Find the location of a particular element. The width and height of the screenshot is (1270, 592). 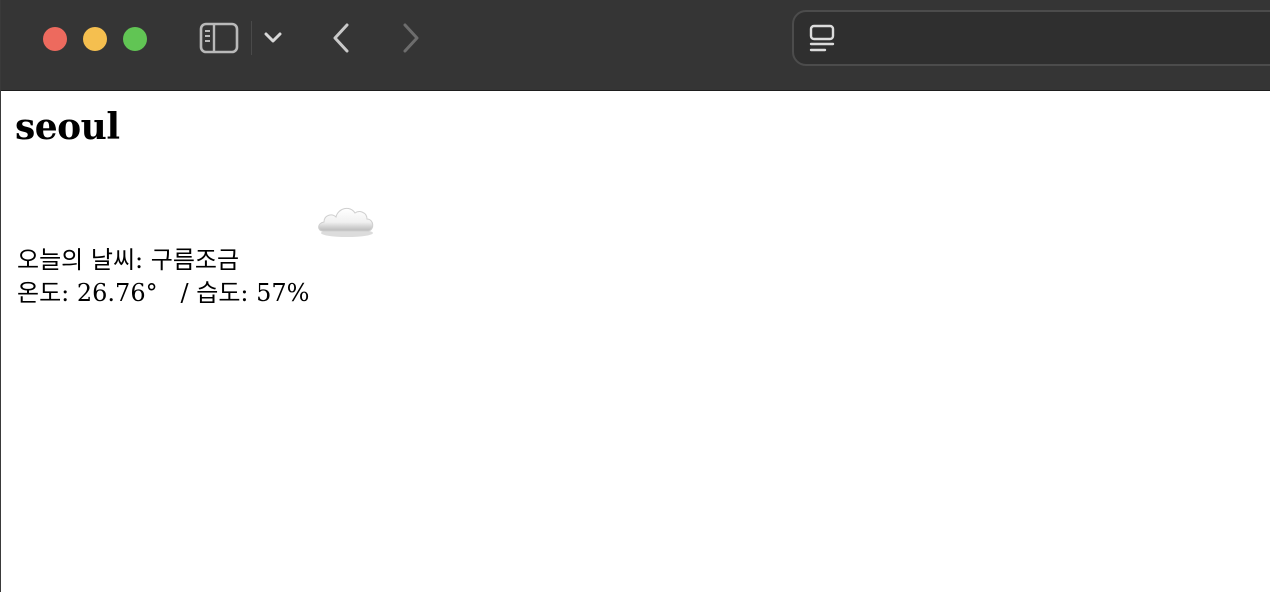

address-bar is located at coordinates (1031, 38).